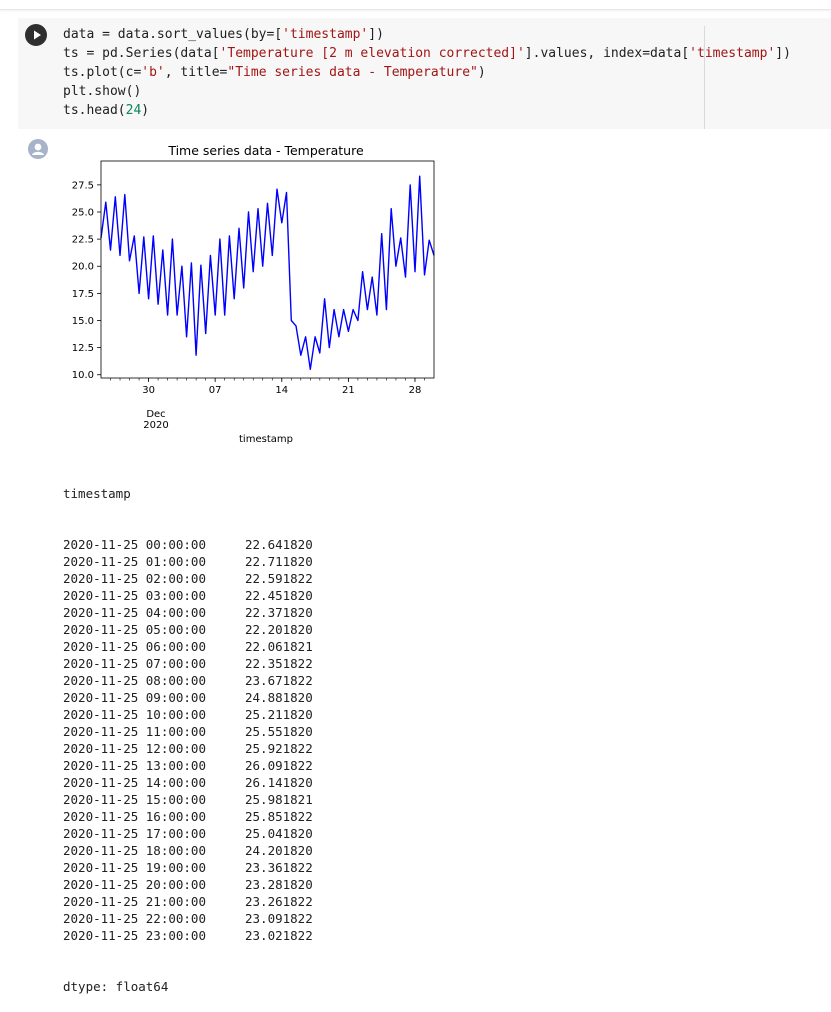  I want to click on output-timestamp: 2020-11-25 20:00:00, so click(134, 884).